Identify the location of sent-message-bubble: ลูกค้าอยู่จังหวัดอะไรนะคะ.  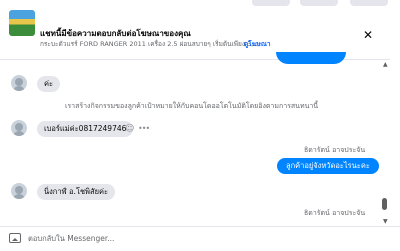
(328, 166).